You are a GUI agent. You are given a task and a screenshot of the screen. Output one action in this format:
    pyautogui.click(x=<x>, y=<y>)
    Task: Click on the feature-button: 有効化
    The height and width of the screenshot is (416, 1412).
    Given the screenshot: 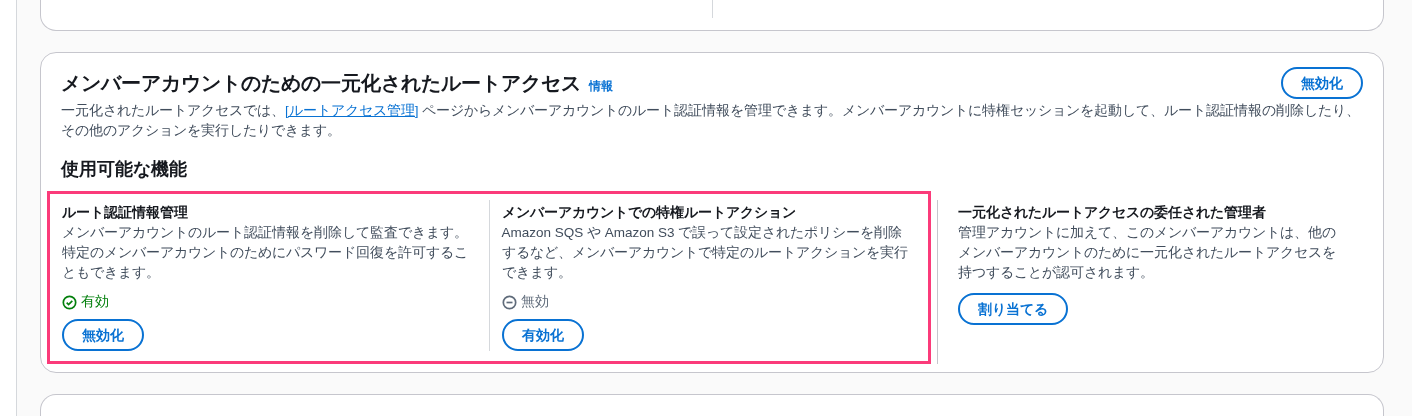 What is the action you would take?
    pyautogui.click(x=542, y=335)
    